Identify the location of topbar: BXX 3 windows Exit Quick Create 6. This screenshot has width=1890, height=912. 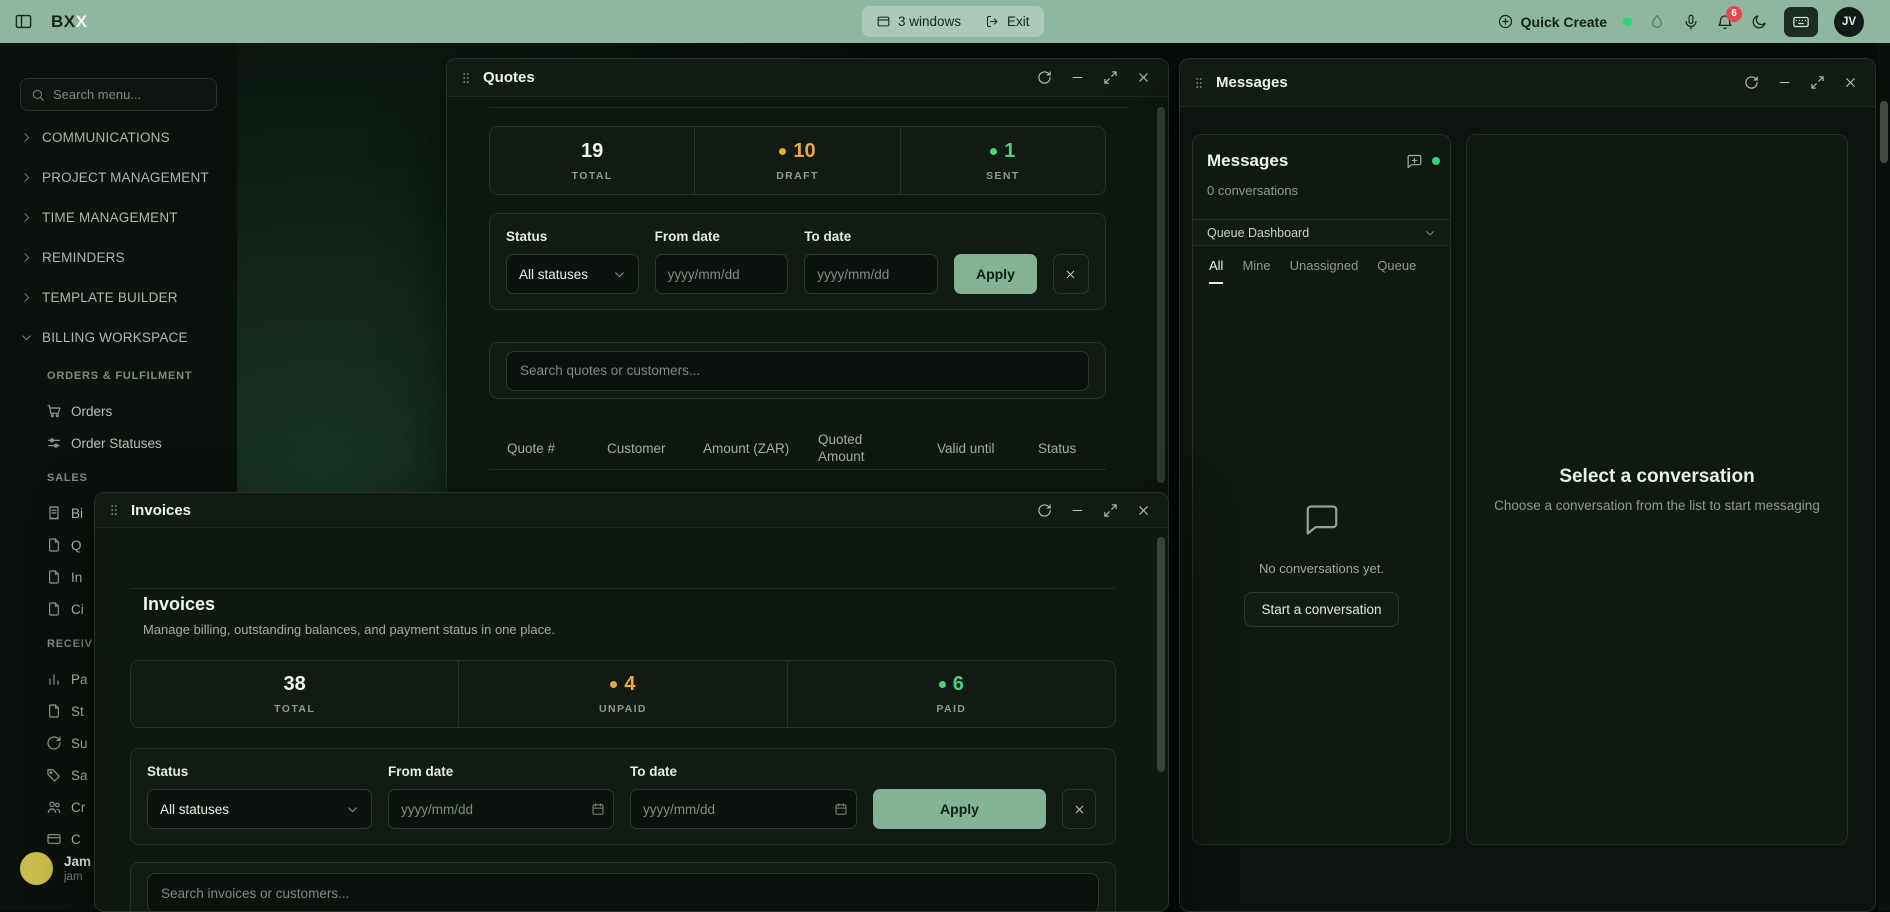
(945, 21).